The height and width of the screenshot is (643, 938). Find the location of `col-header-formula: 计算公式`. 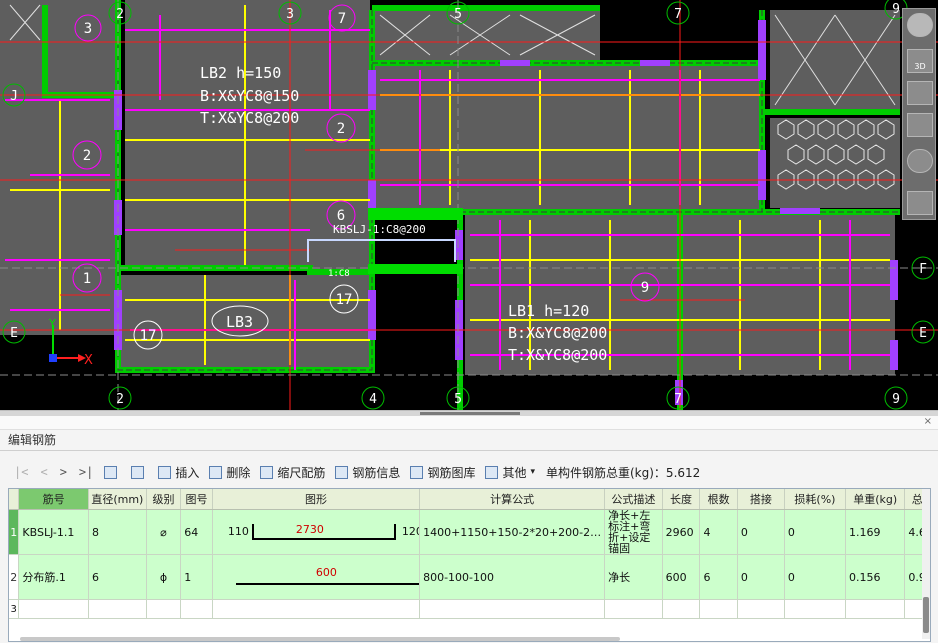

col-header-formula: 计算公式 is located at coordinates (512, 499).